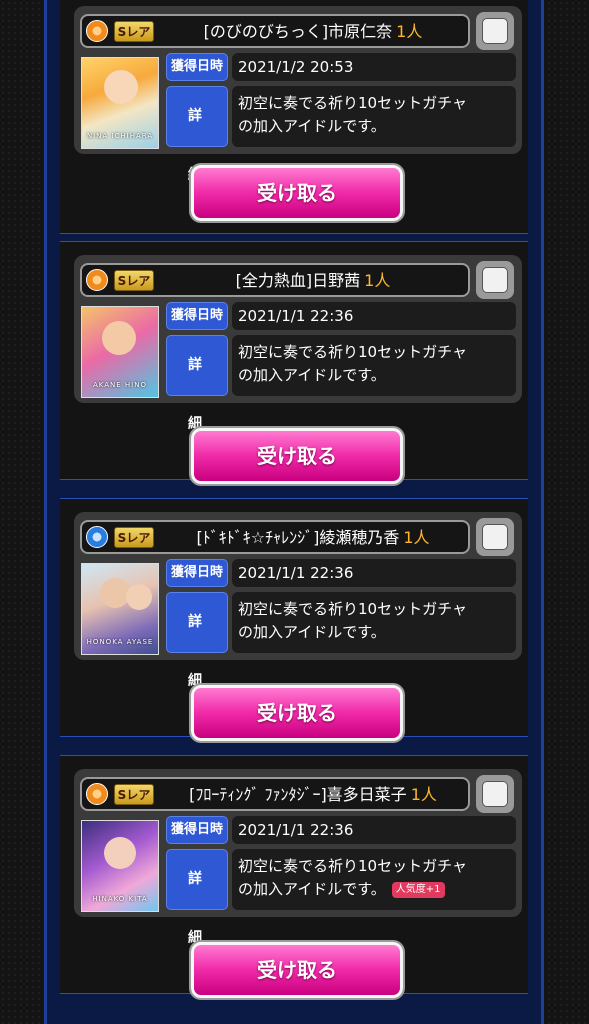 The height and width of the screenshot is (1024, 589). Describe the element at coordinates (120, 103) in the screenshot. I see `idol-thumbnail: NINA ICHIHARA` at that location.